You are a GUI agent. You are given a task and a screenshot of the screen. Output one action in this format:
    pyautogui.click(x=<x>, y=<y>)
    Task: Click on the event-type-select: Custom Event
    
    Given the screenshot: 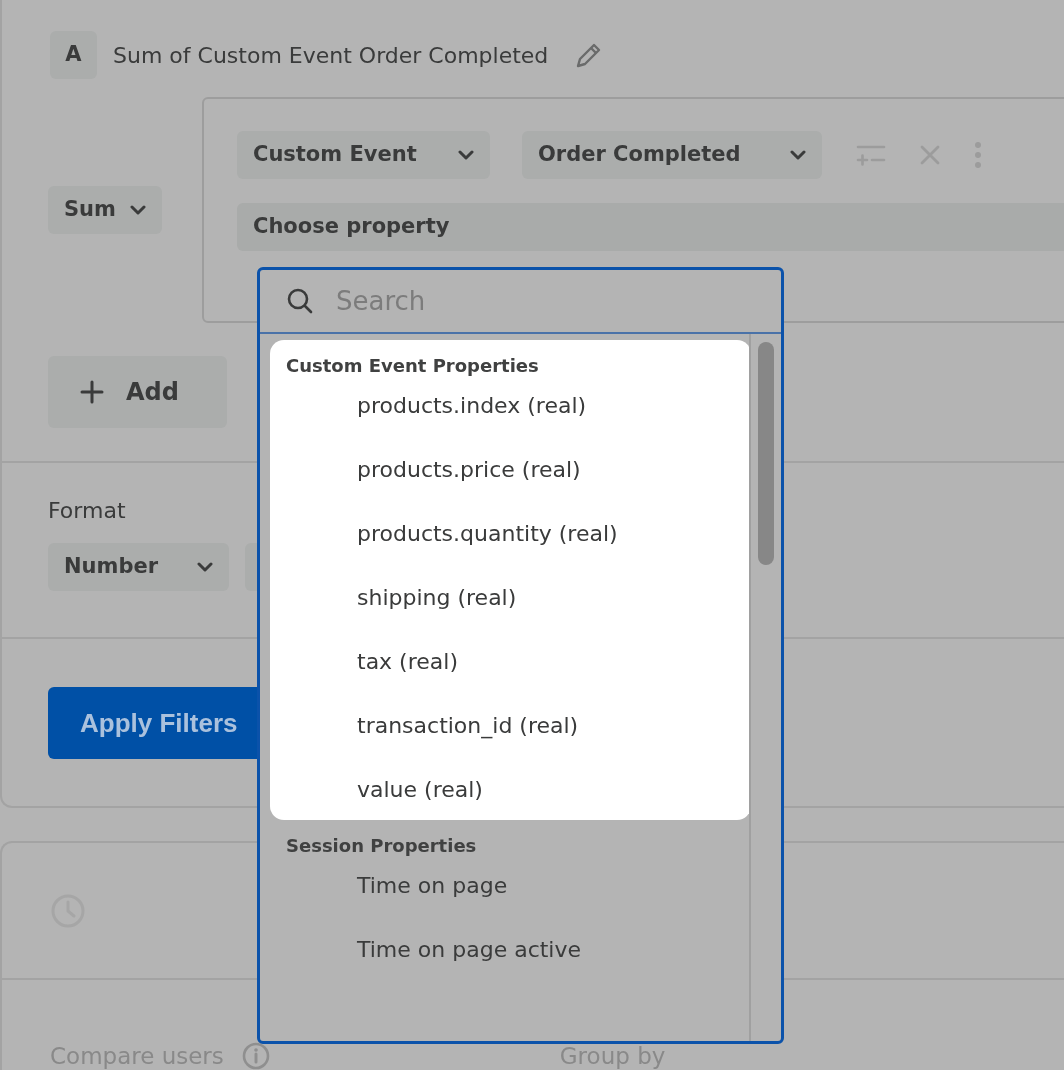 What is the action you would take?
    pyautogui.click(x=363, y=155)
    